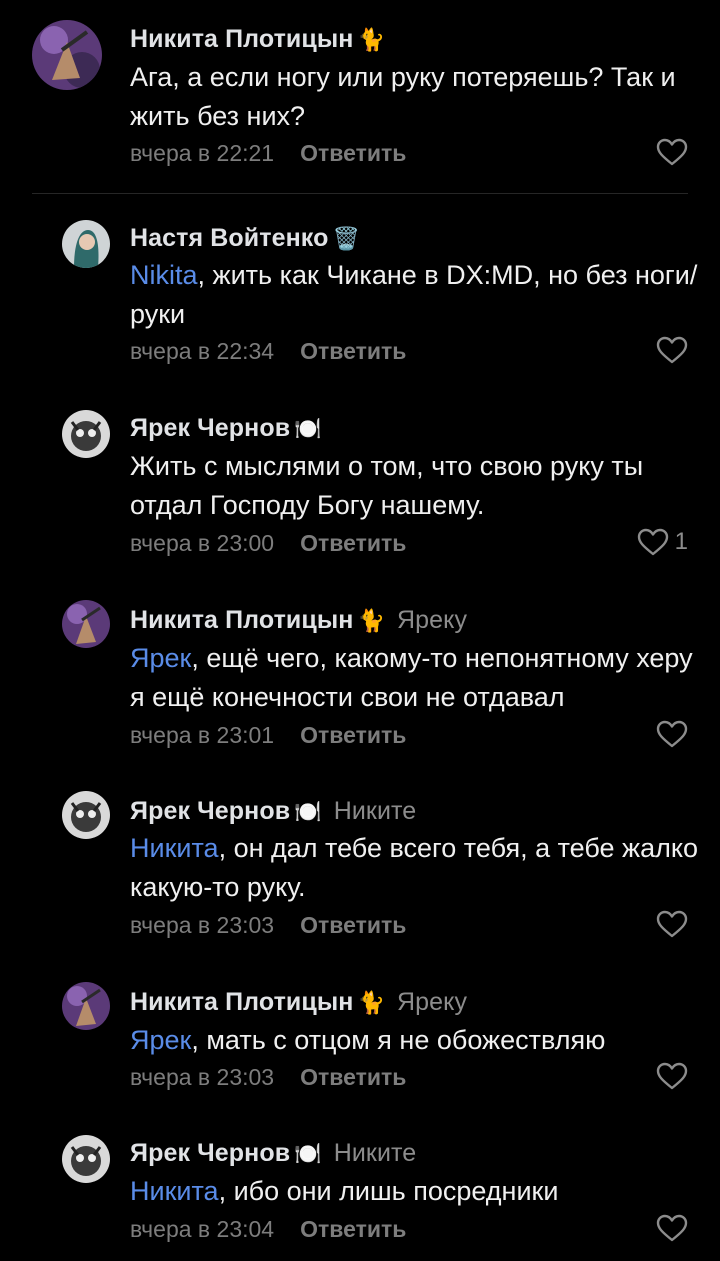 This screenshot has width=720, height=1261. I want to click on comment-author: Ярек Чернов 🍽️, so click(226, 428).